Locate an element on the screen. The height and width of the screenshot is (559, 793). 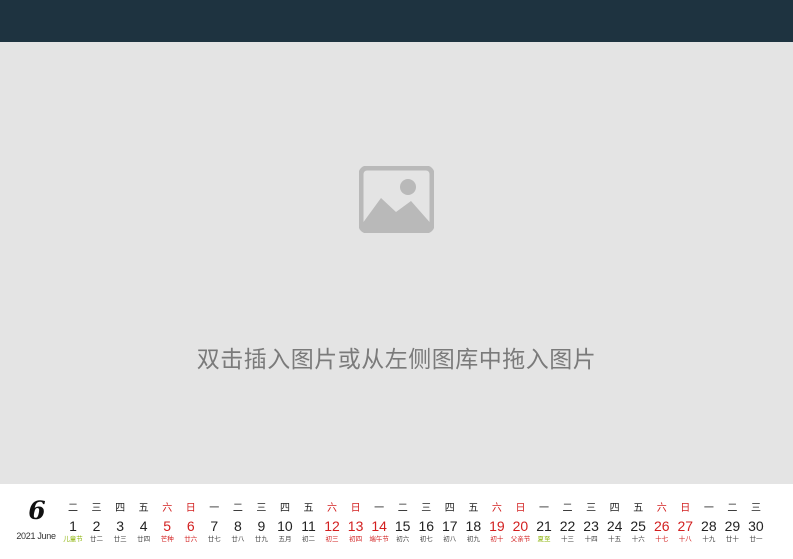
day-number: 6 is located at coordinates (190, 526).